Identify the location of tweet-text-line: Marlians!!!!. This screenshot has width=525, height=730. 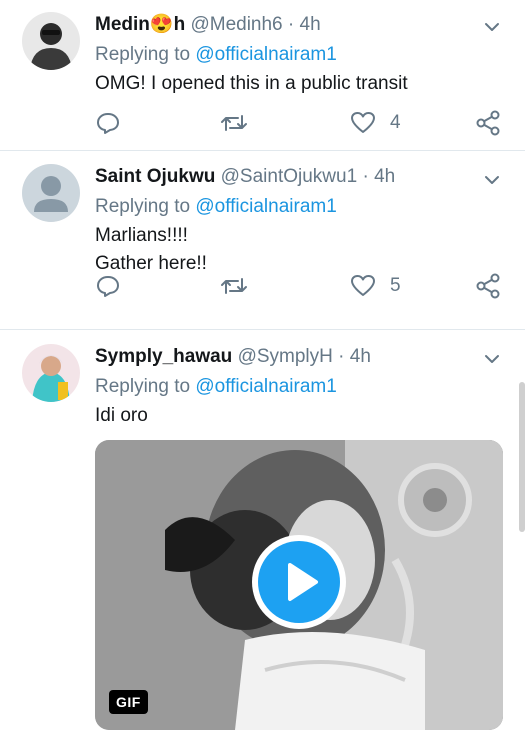
(141, 235).